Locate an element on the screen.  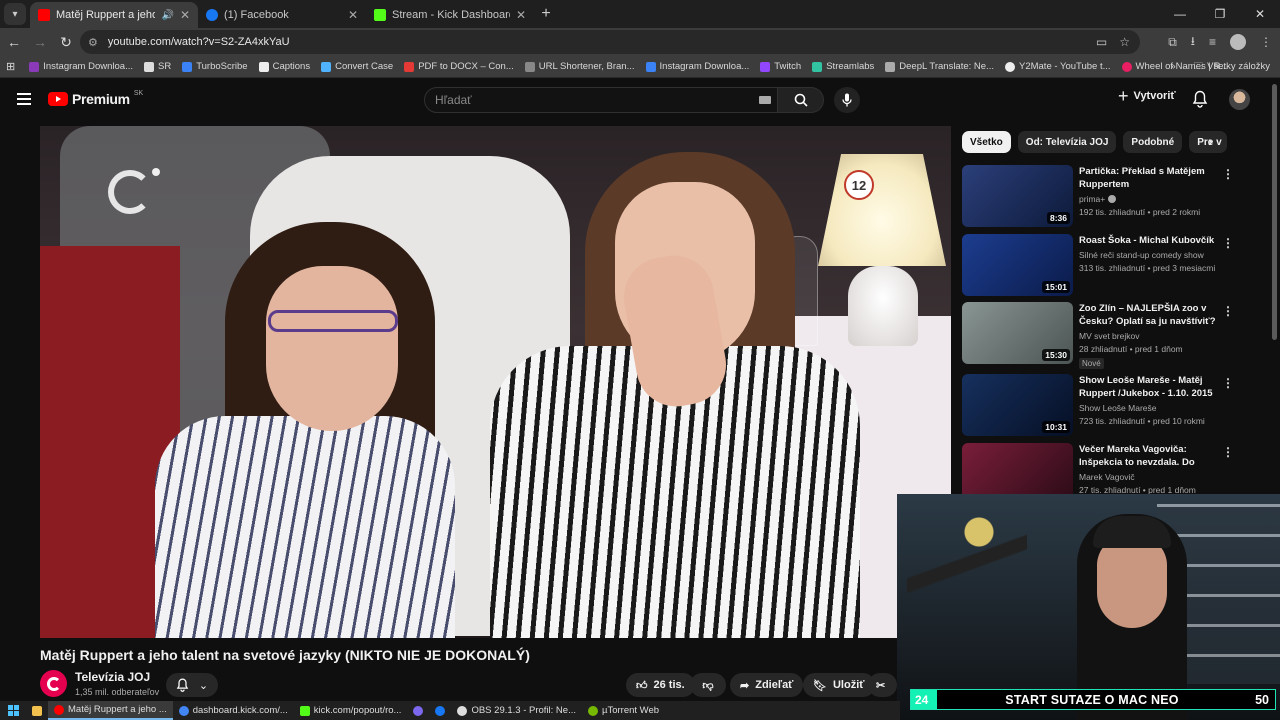
bookmark-item: Twitch is located at coordinates (780, 66).